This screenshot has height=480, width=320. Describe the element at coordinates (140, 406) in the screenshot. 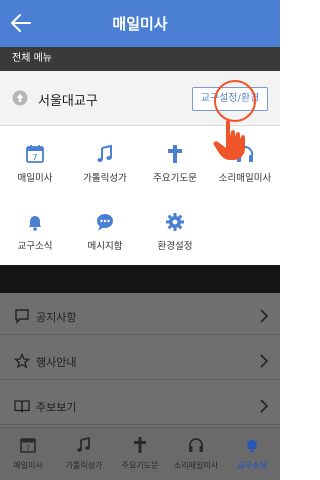

I see `menu-item-bulletin: 주보보기` at that location.